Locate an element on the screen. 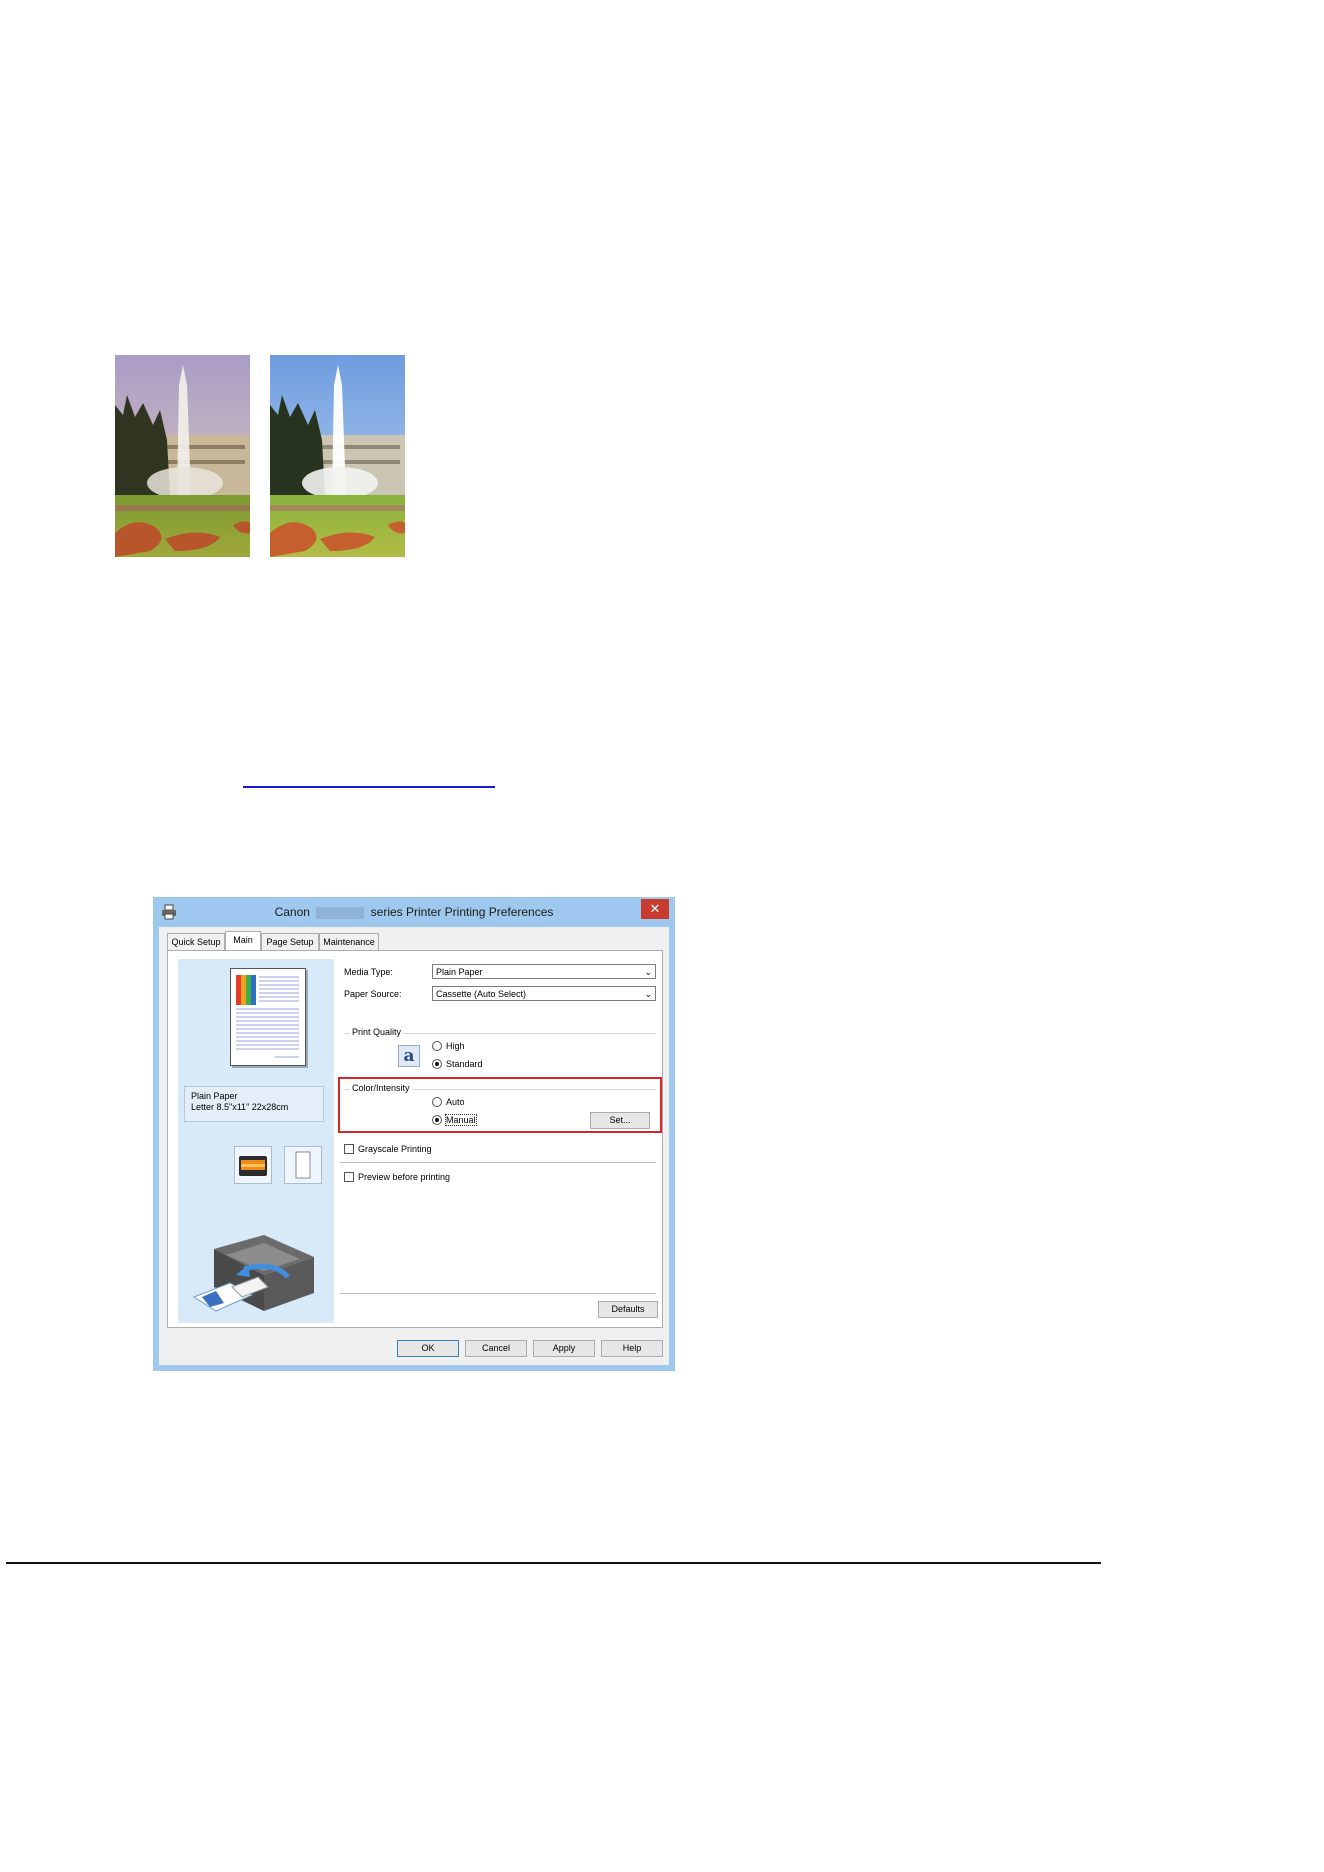  cassette-icon is located at coordinates (253, 1165).